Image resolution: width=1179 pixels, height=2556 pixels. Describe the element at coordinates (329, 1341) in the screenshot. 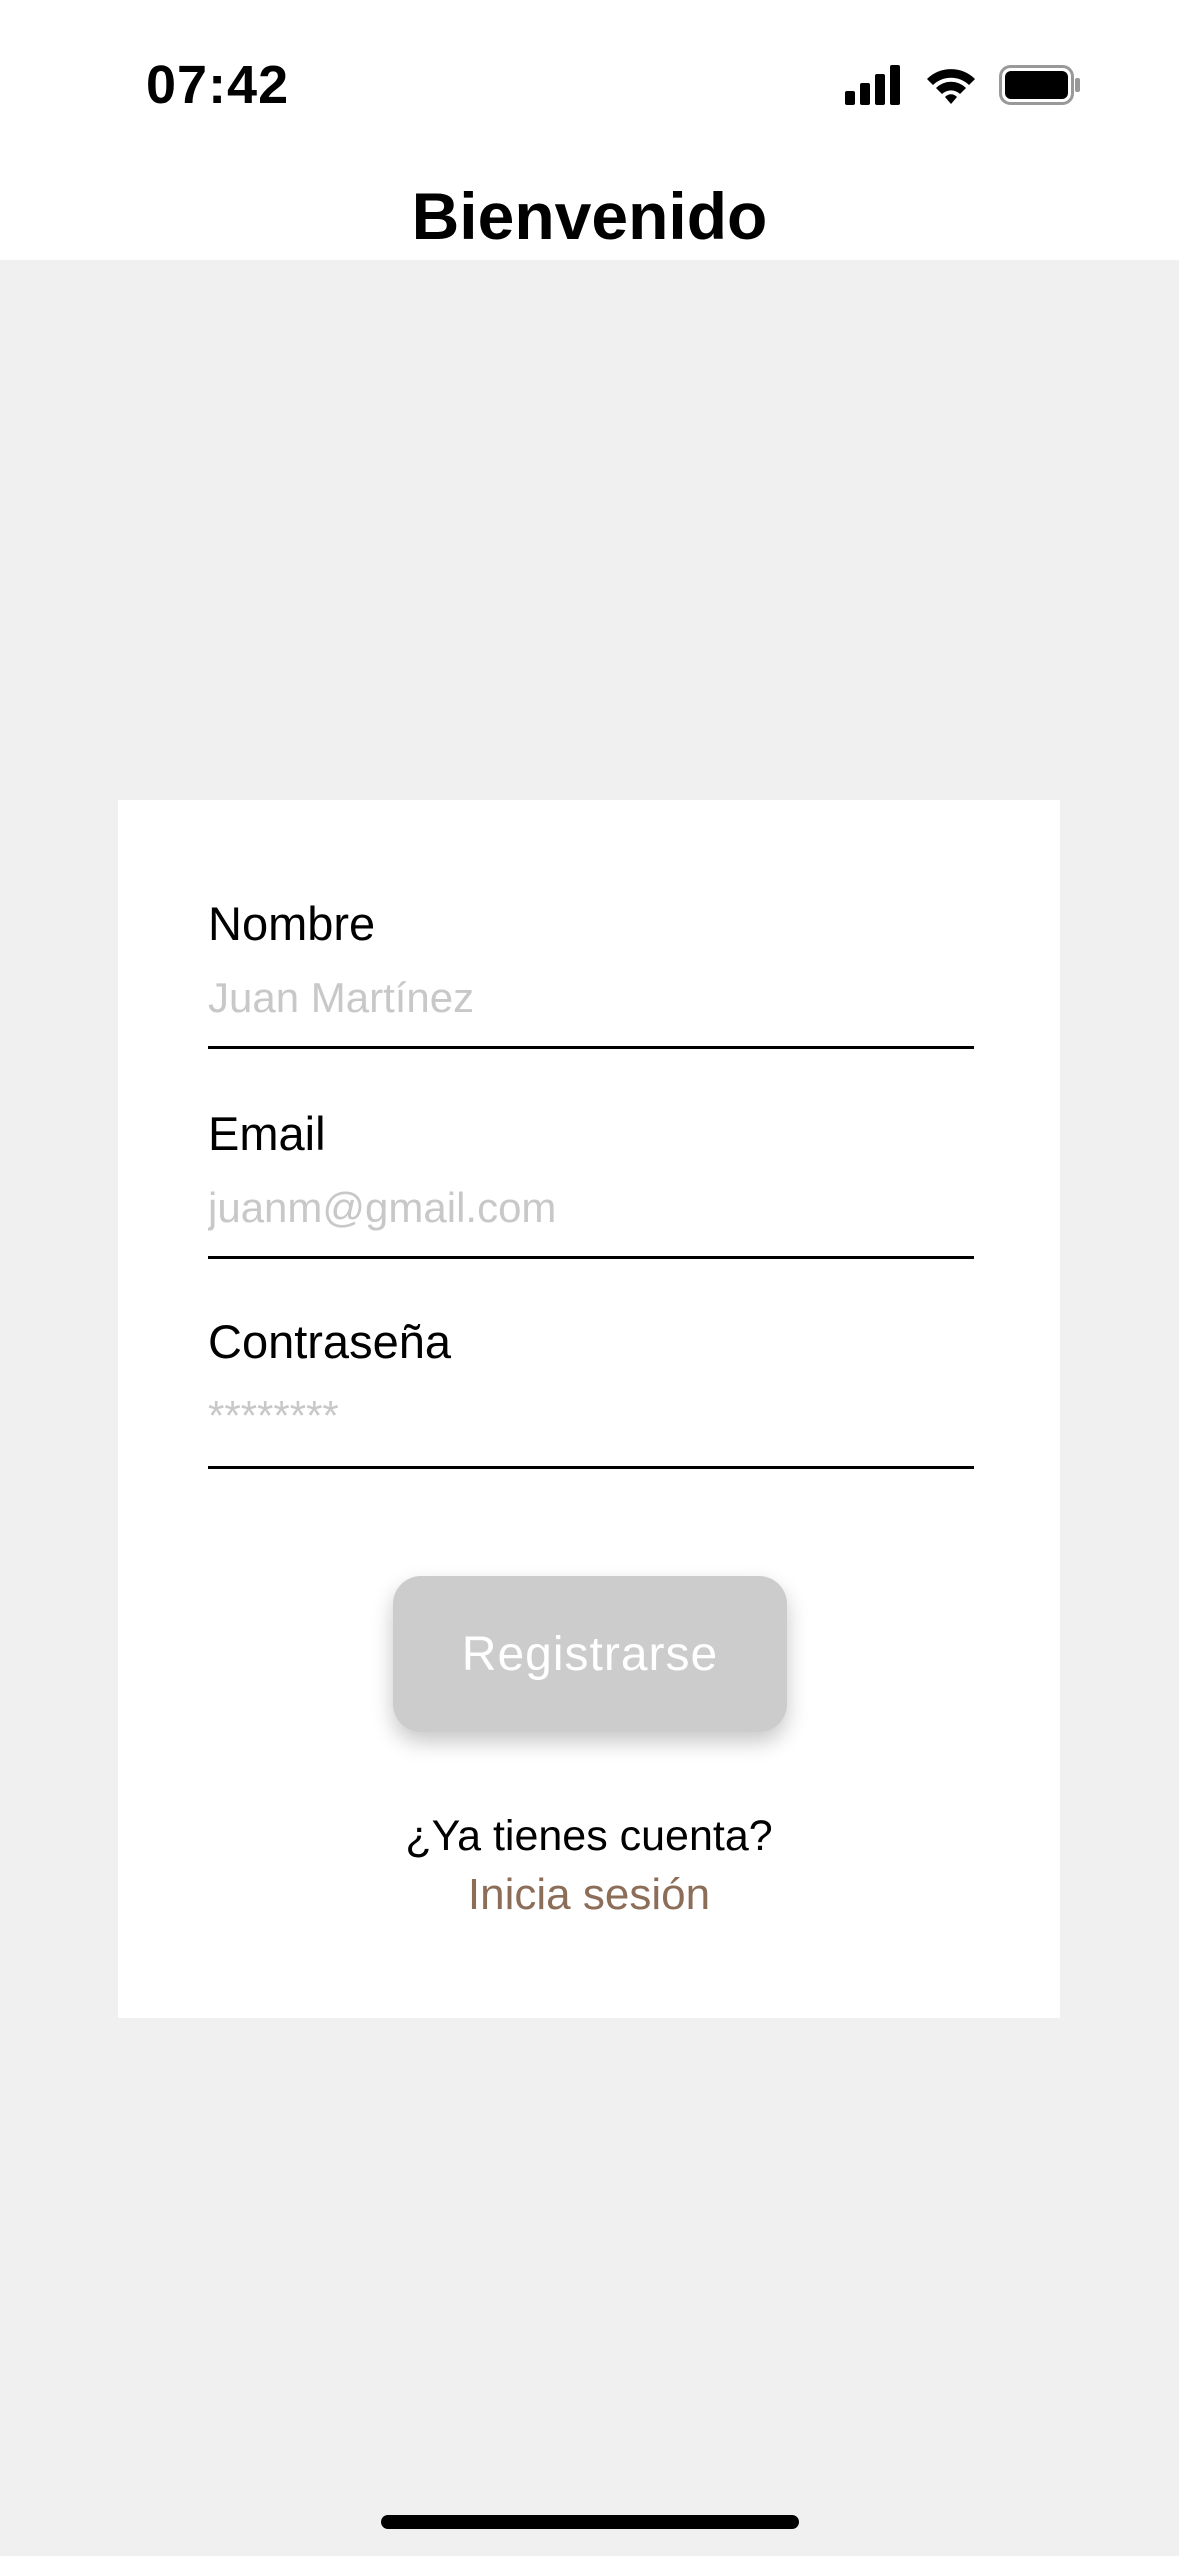

I see `password-label: Contraseña` at that location.